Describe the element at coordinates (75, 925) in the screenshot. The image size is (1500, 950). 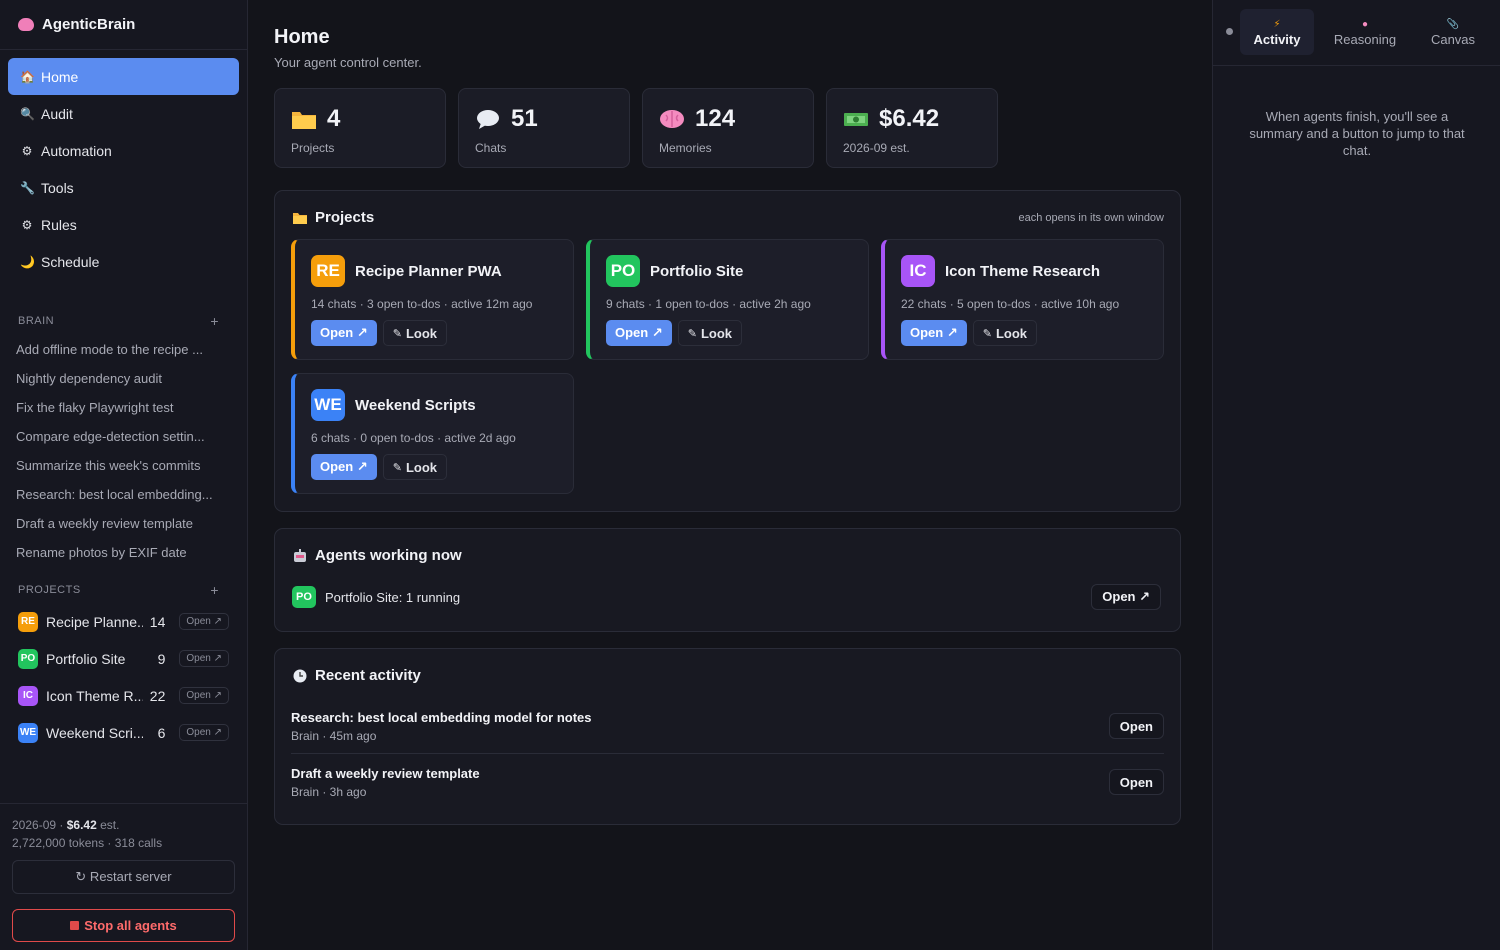
I see `stop-icon` at that location.